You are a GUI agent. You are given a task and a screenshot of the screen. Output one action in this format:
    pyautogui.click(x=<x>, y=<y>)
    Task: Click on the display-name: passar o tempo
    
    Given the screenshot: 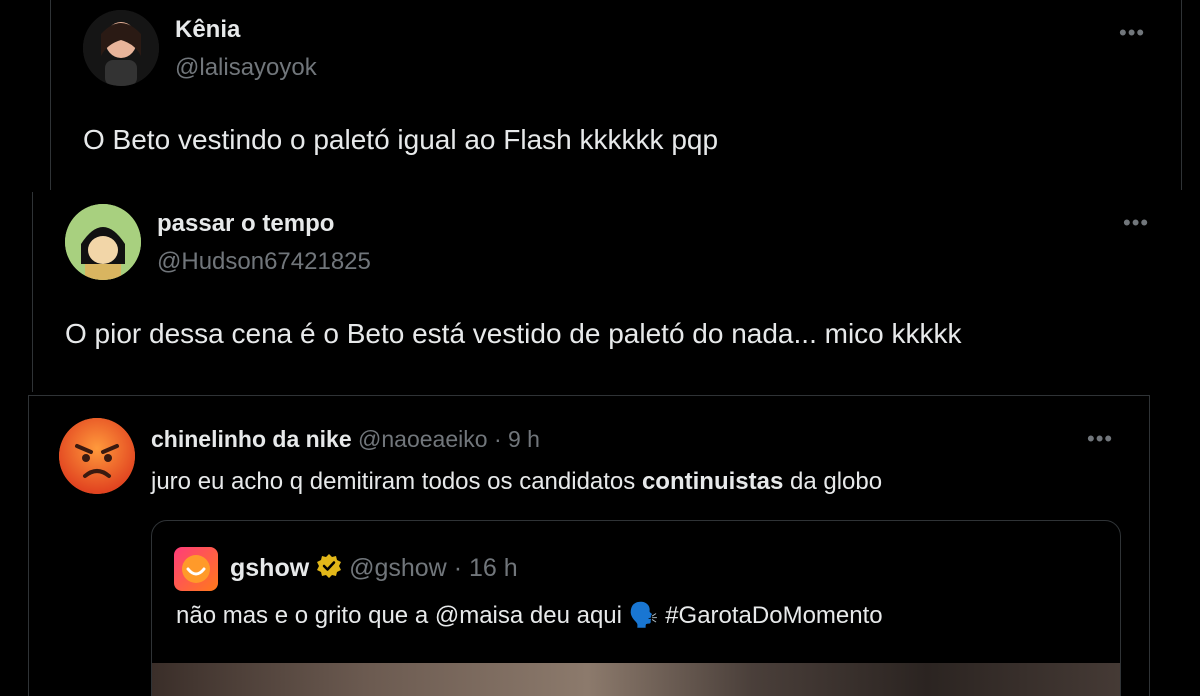 What is the action you would take?
    pyautogui.click(x=245, y=224)
    